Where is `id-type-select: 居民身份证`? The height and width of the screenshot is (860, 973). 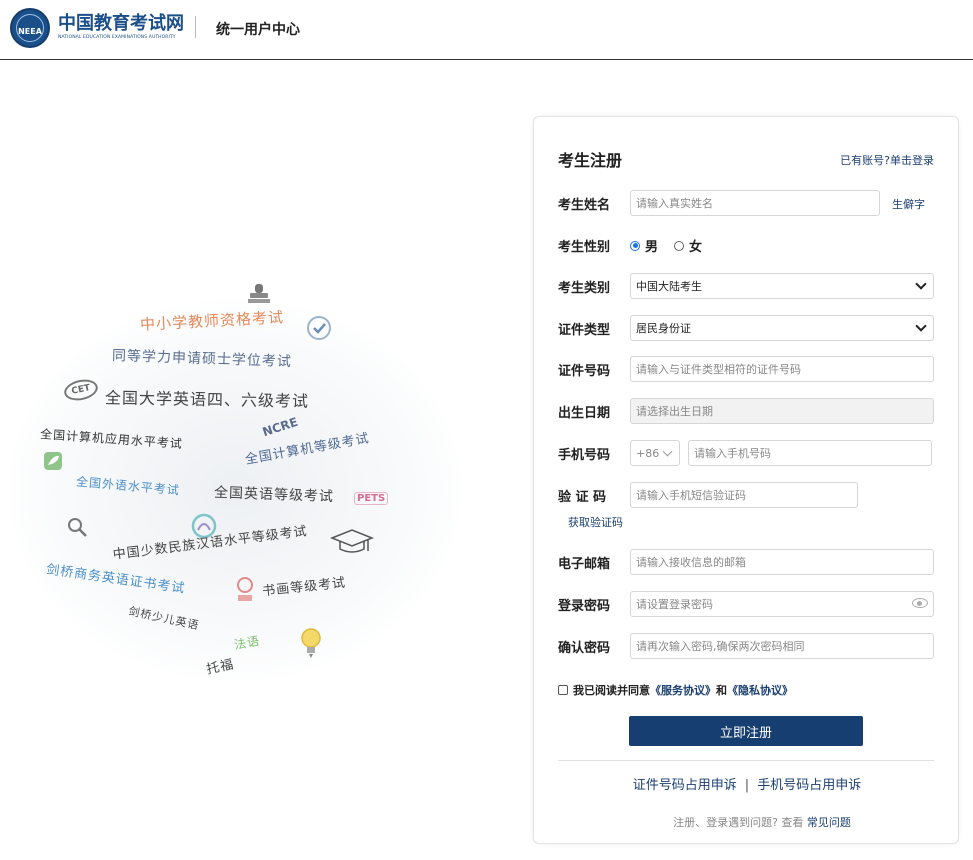
id-type-select: 居民身份证 is located at coordinates (782, 328).